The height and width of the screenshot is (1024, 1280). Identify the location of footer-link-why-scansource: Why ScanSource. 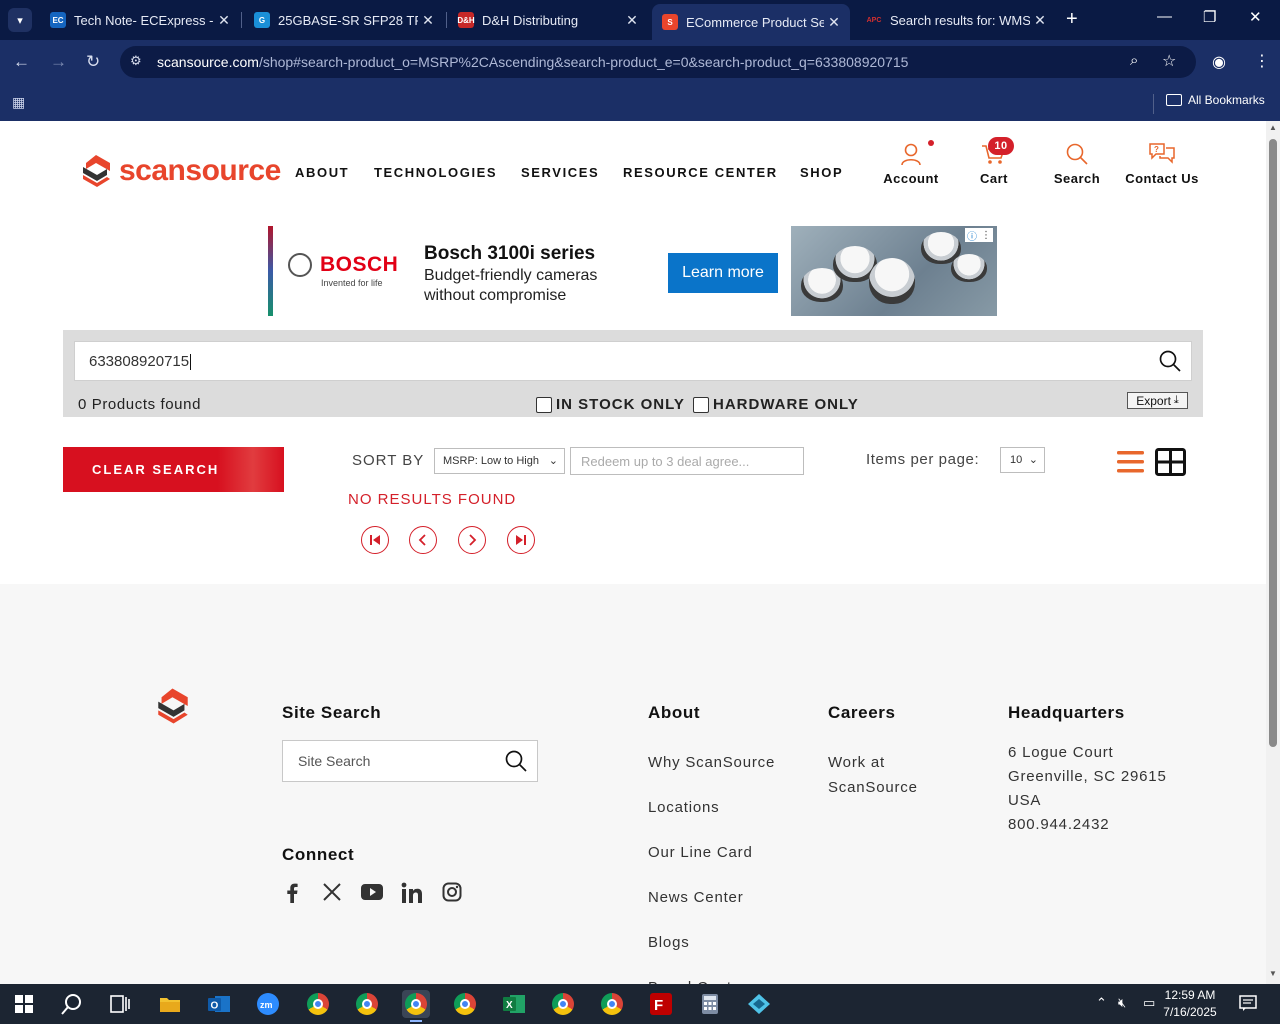
(711, 762).